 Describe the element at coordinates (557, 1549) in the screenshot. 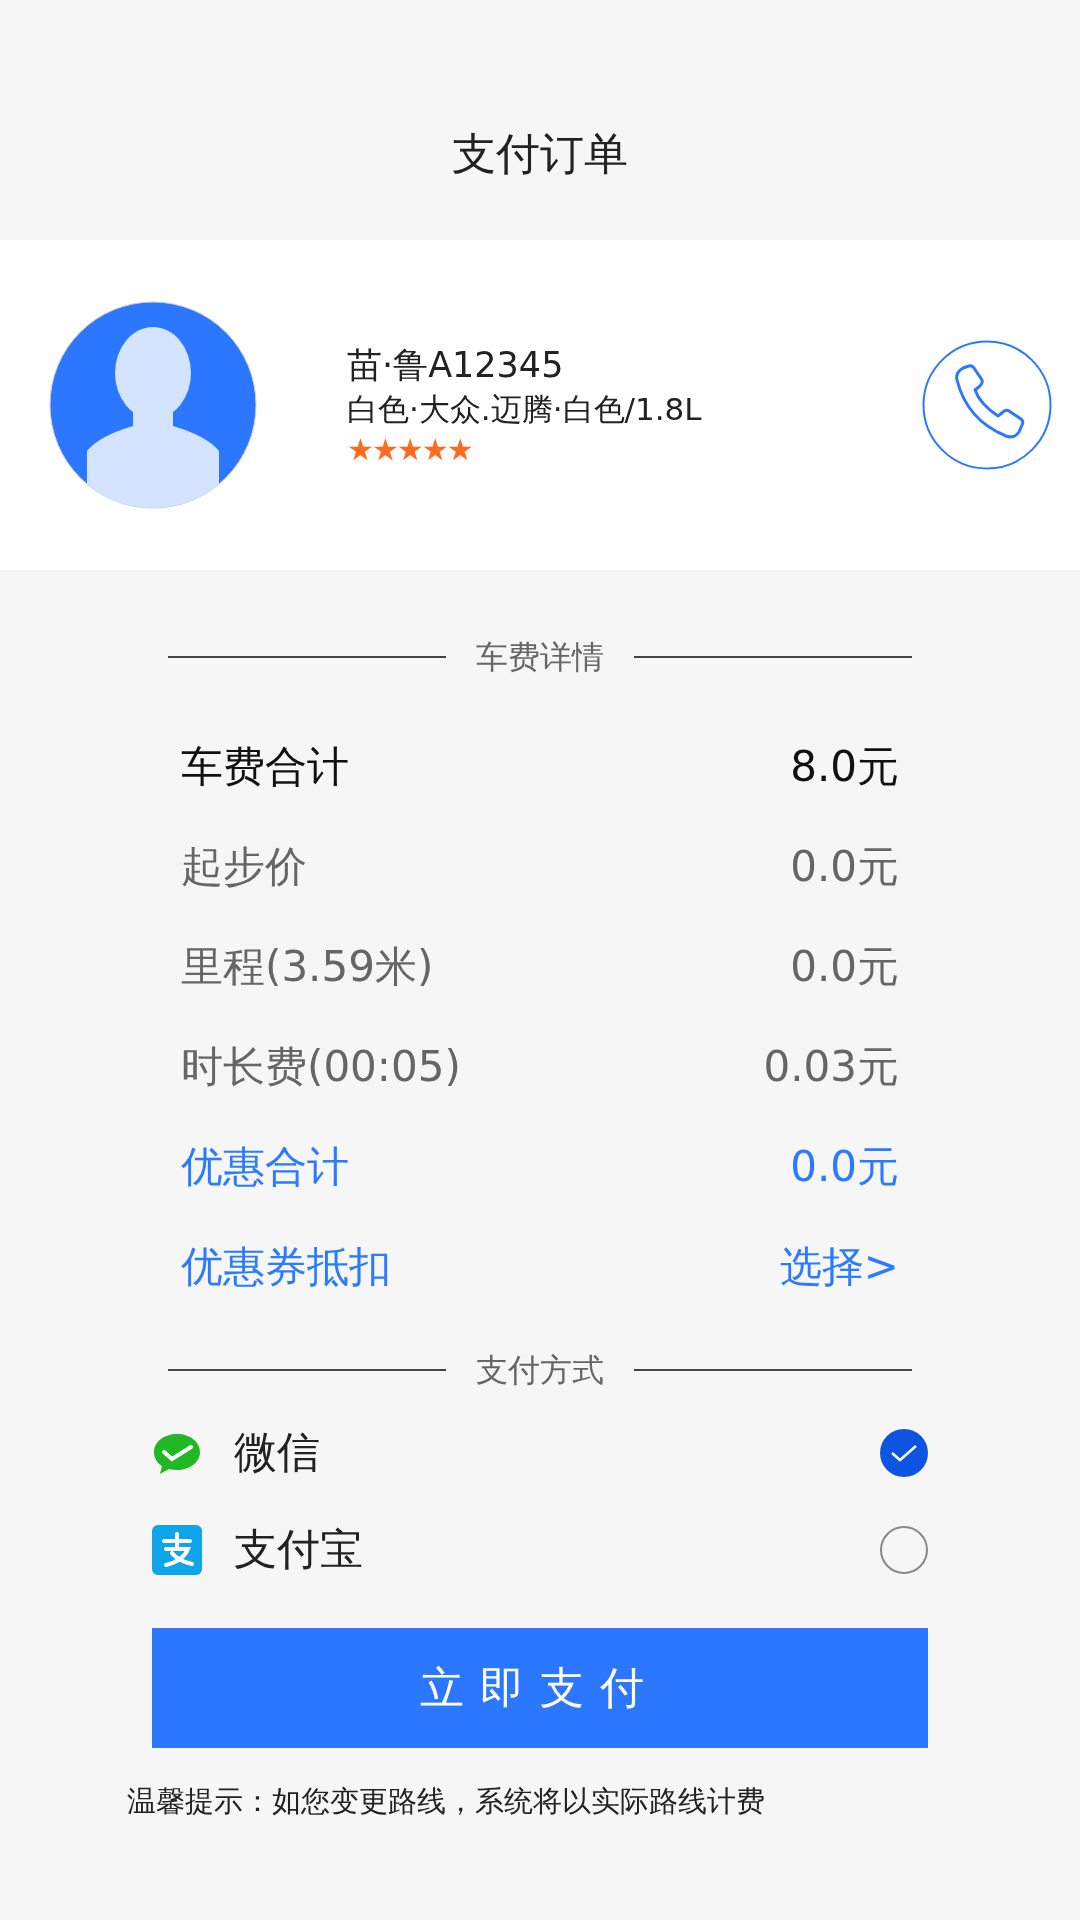

I see `payment-label: 支付宝` at that location.